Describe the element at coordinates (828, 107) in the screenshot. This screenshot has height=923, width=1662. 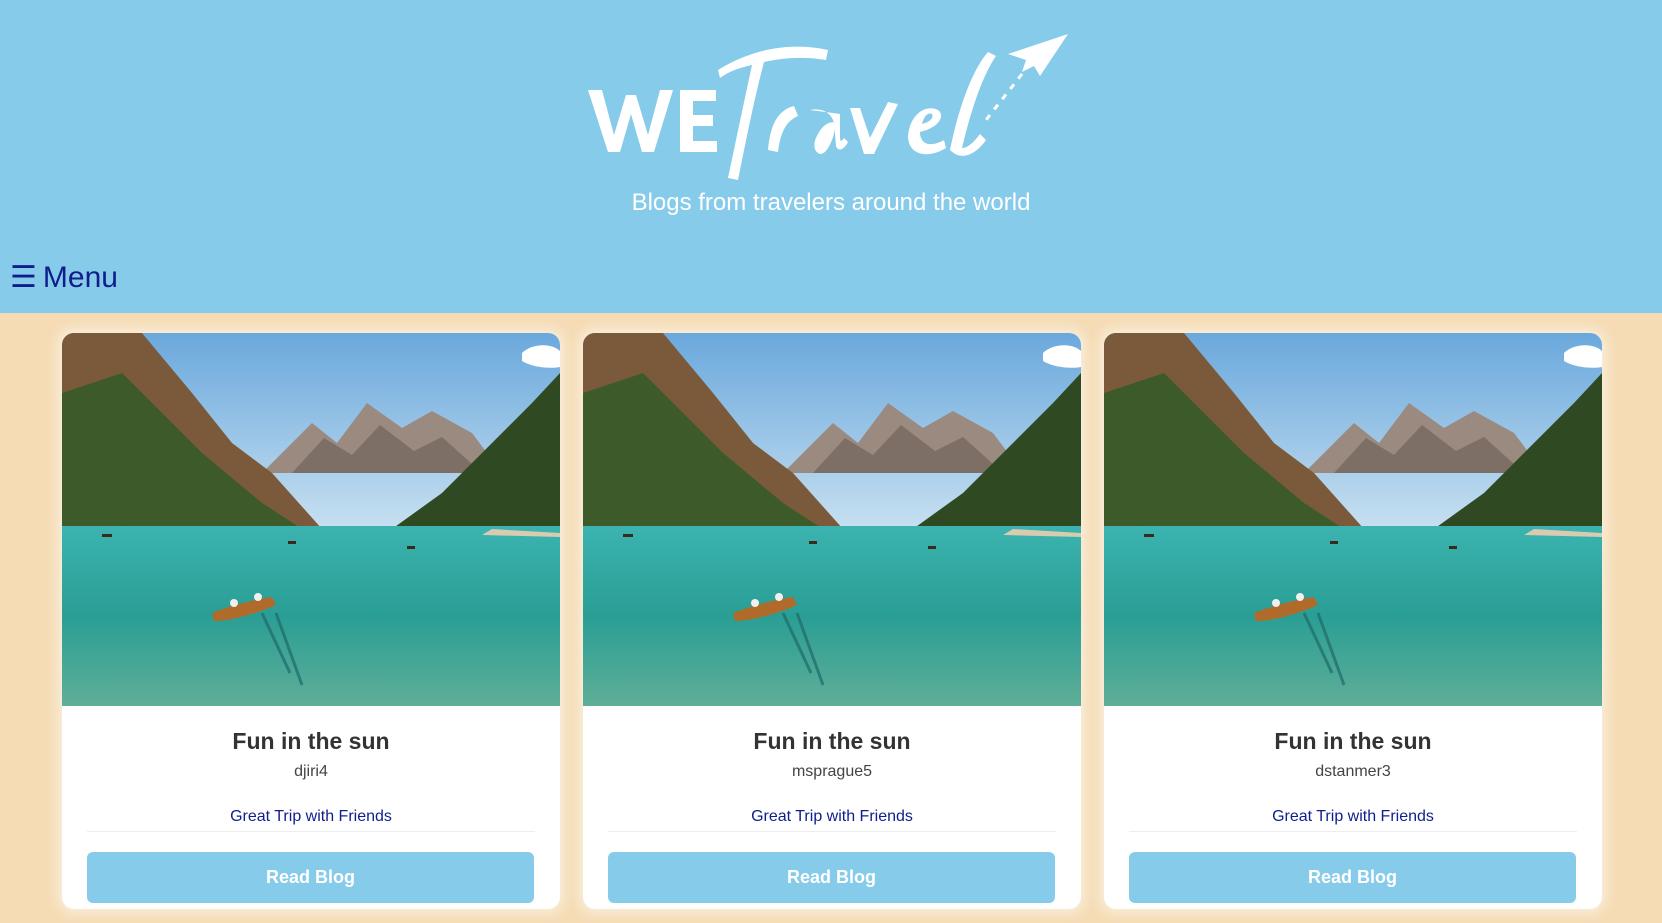
I see `logo-graphic` at that location.